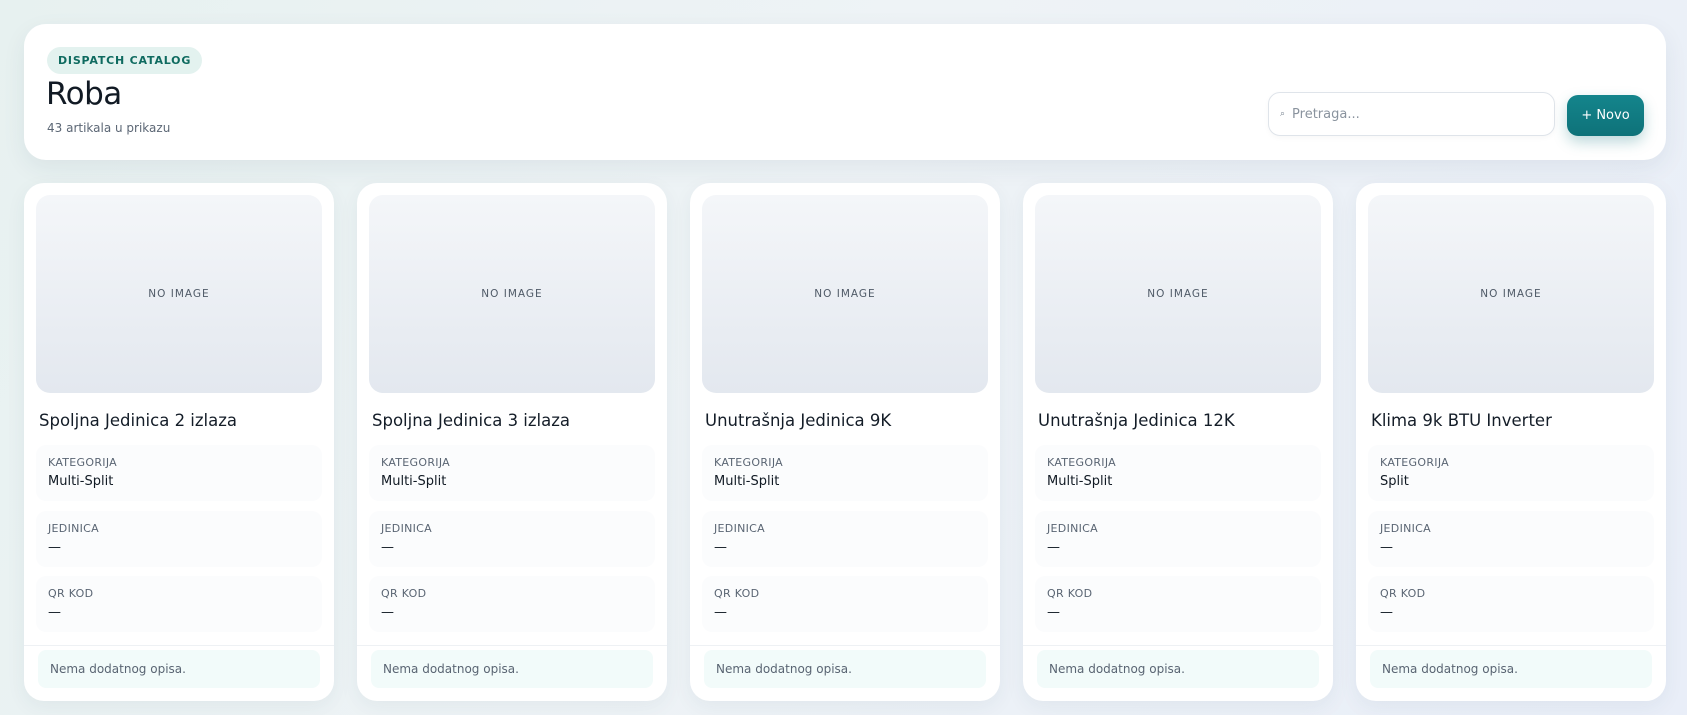 The image size is (1687, 715). What do you see at coordinates (109, 128) in the screenshot?
I see `item-count: 43 artikala u prikazu` at bounding box center [109, 128].